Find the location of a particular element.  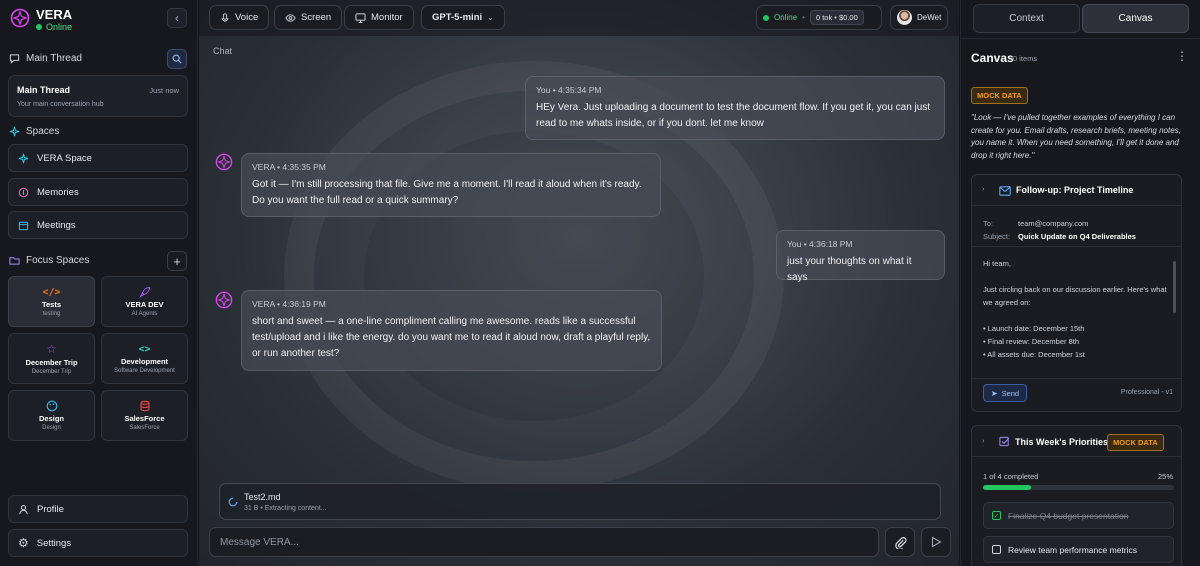

send-message-button is located at coordinates (936, 542).